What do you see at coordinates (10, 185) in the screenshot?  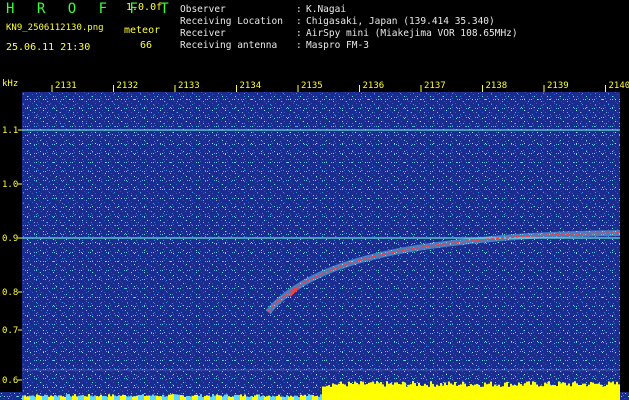 I see `freq-tick-label: 1.0` at bounding box center [10, 185].